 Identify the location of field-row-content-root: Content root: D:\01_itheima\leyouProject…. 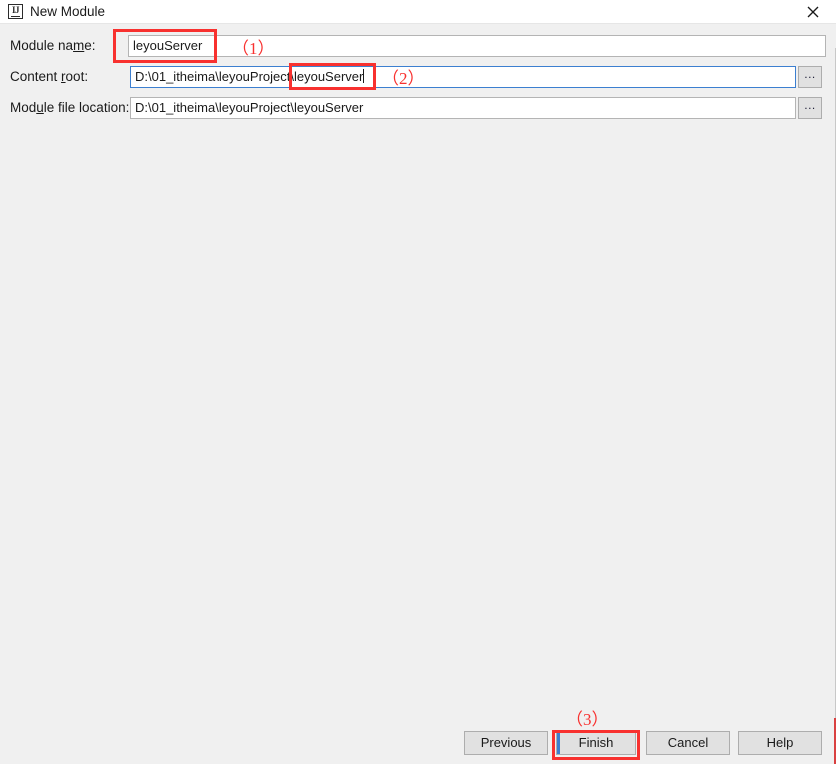
(418, 77).